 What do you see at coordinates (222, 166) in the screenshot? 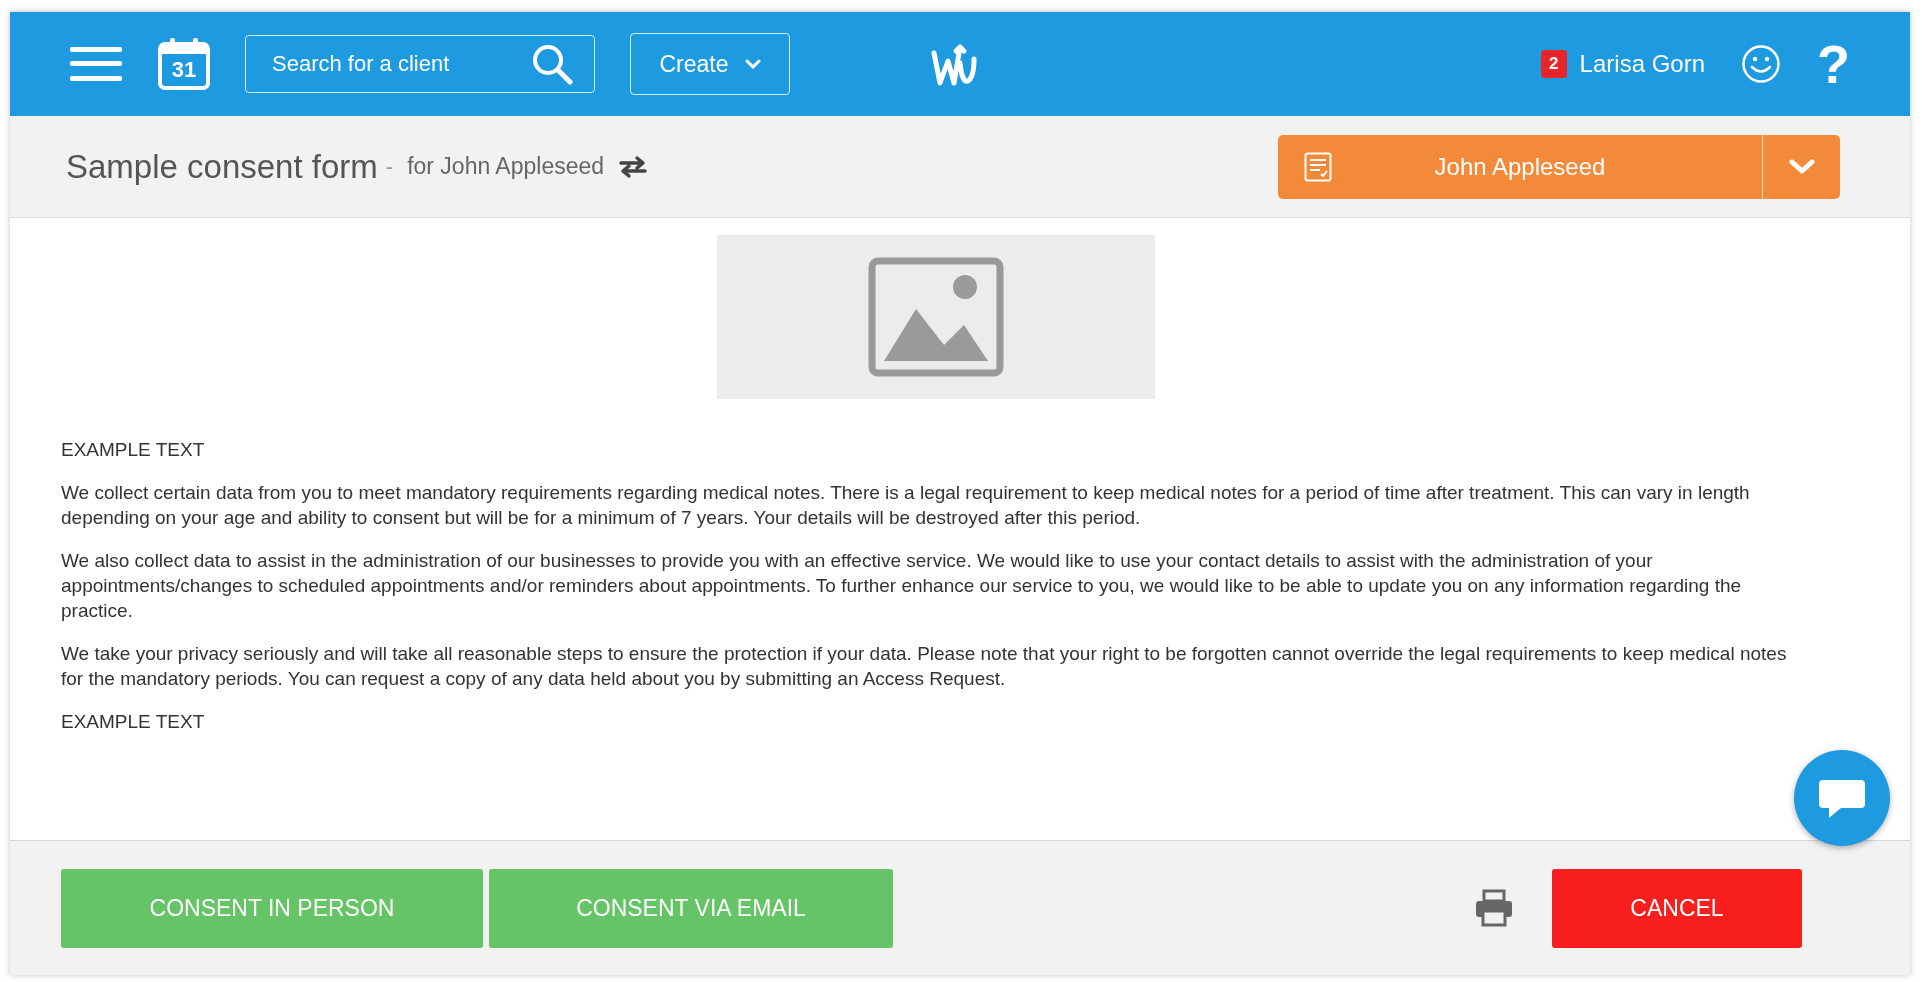
I see `form-title: Sample consent form` at bounding box center [222, 166].